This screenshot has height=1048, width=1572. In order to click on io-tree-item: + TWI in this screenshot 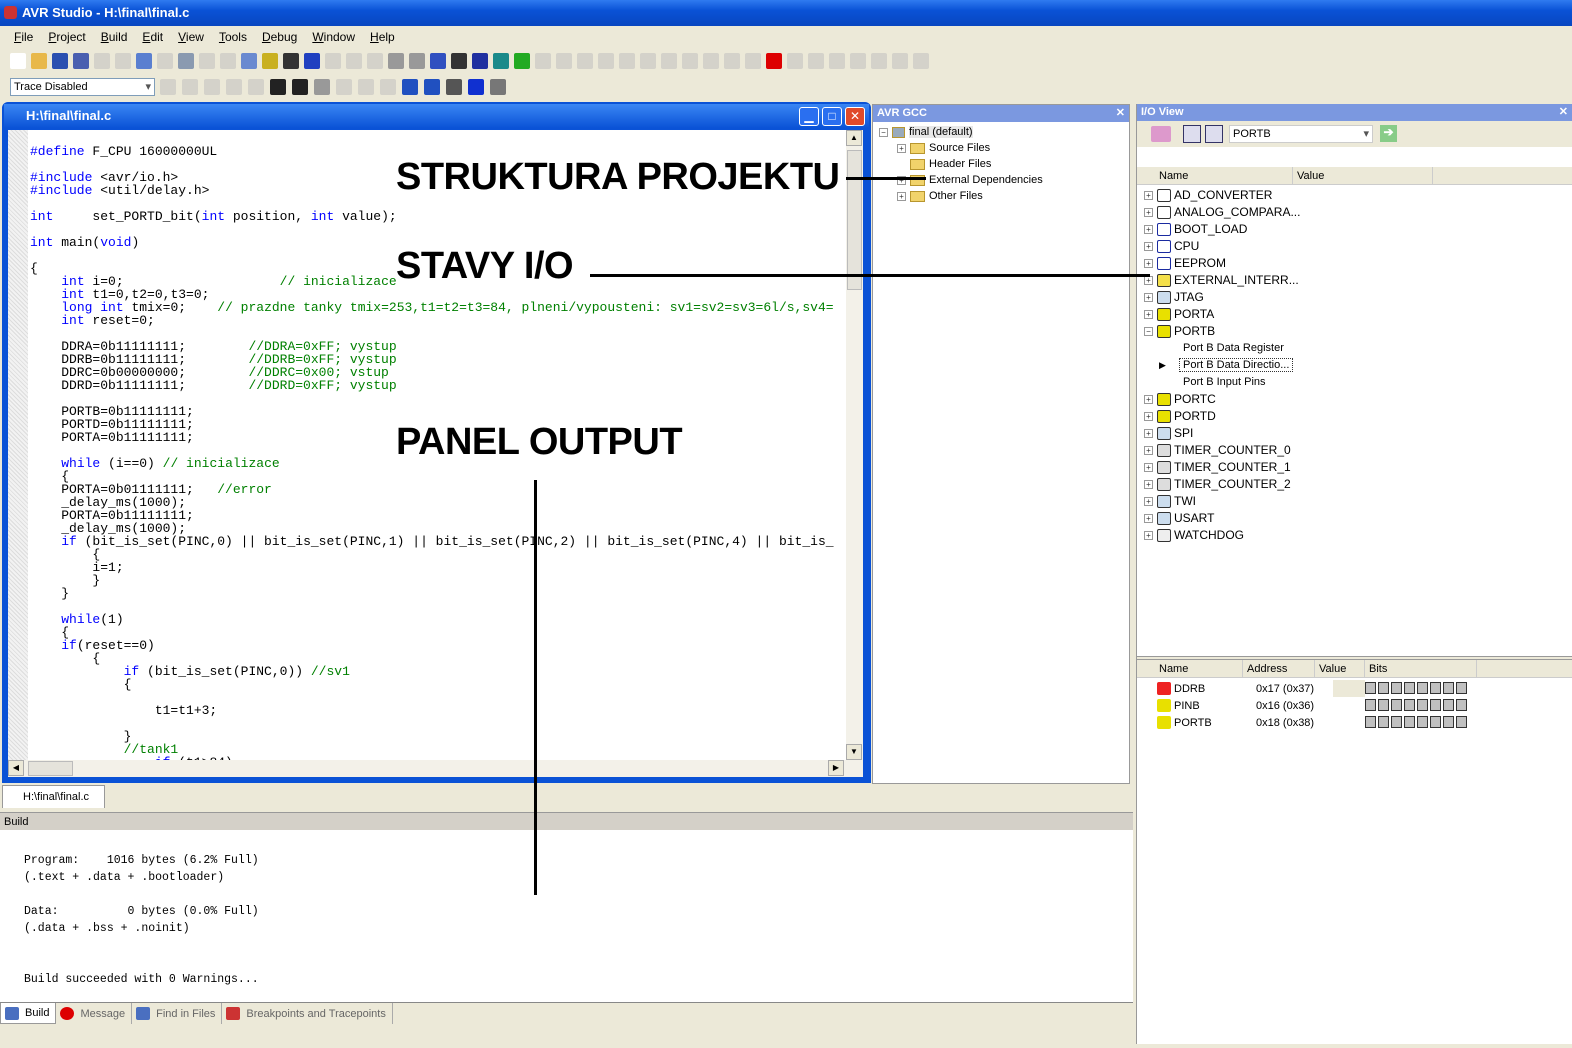, I will do `click(1354, 501)`.